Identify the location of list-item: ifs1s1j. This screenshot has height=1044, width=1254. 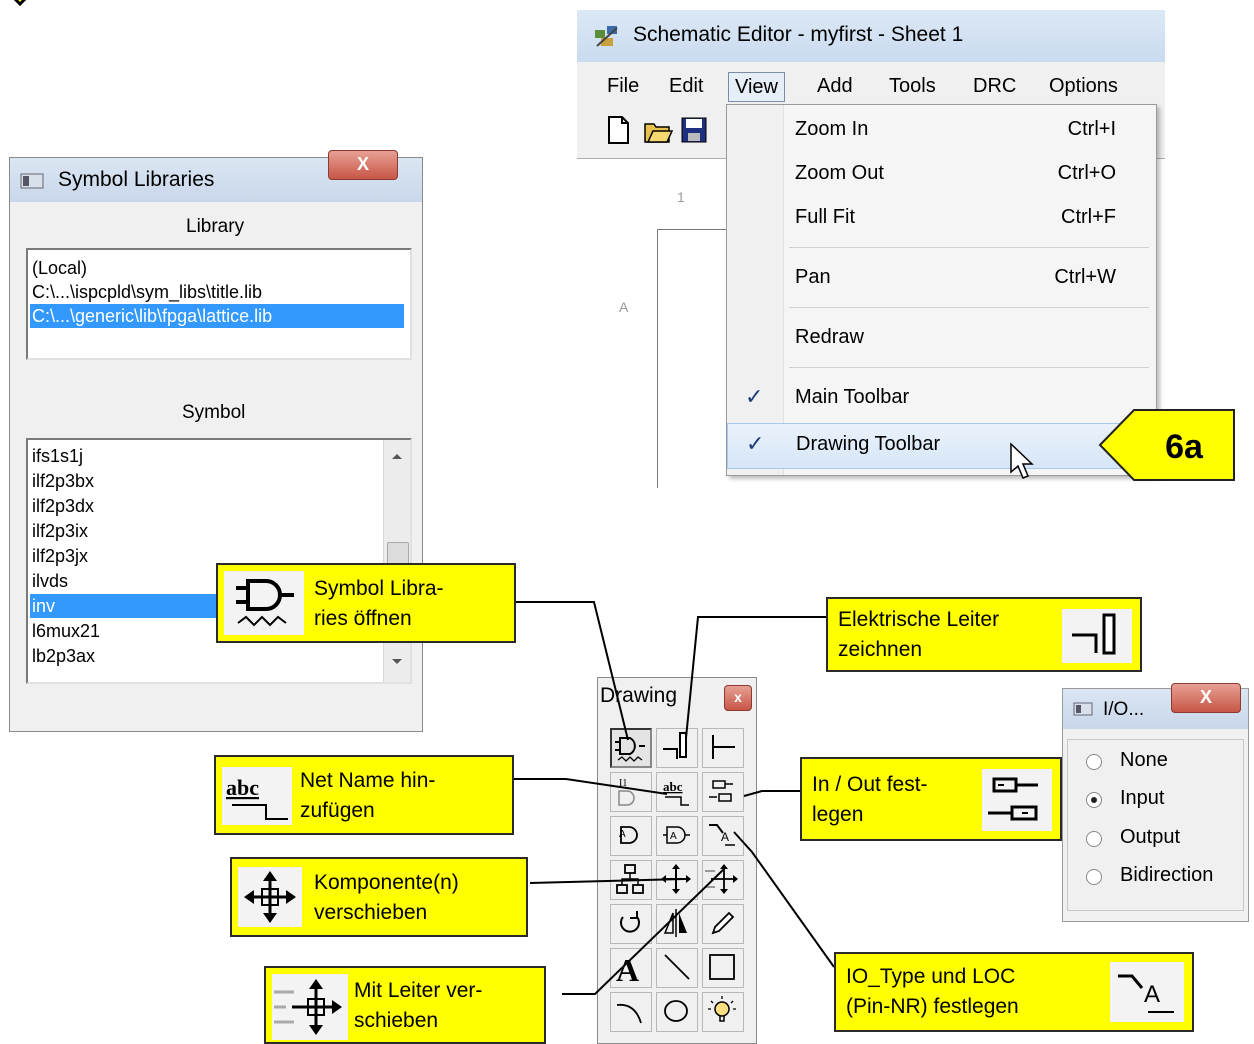
(56, 456).